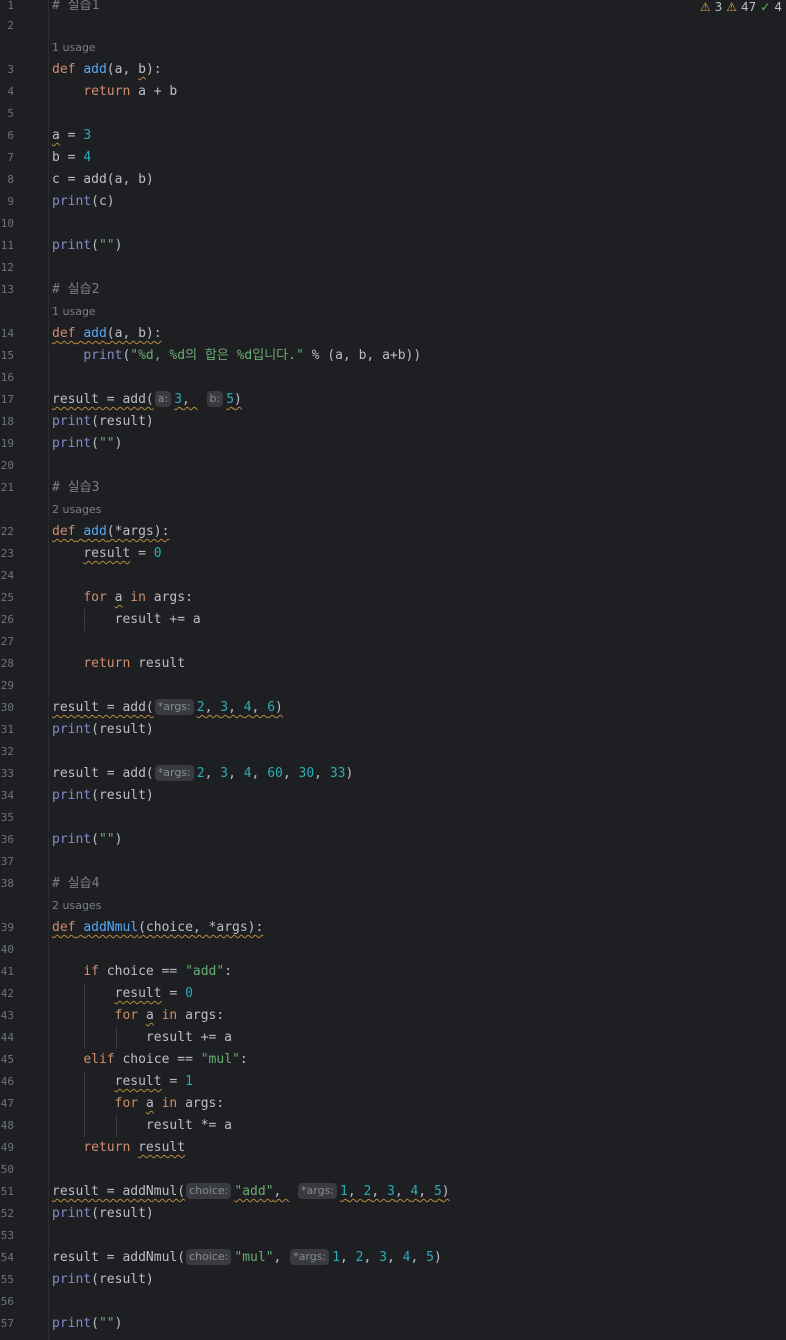 This screenshot has height=1340, width=786. Describe the element at coordinates (393, 818) in the screenshot. I see `code-line: 35` at that location.